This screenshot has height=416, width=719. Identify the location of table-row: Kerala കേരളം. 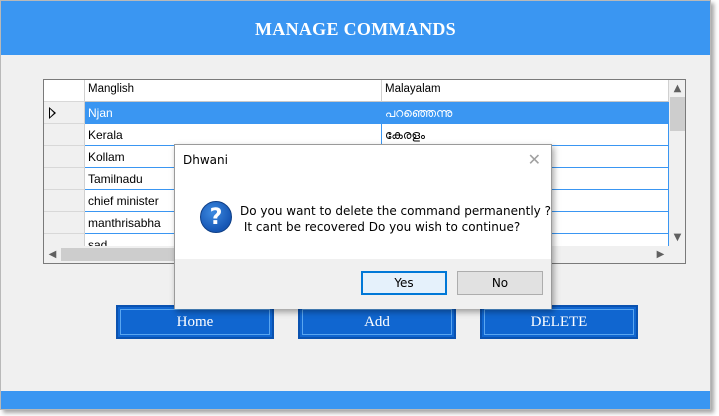
(356, 135).